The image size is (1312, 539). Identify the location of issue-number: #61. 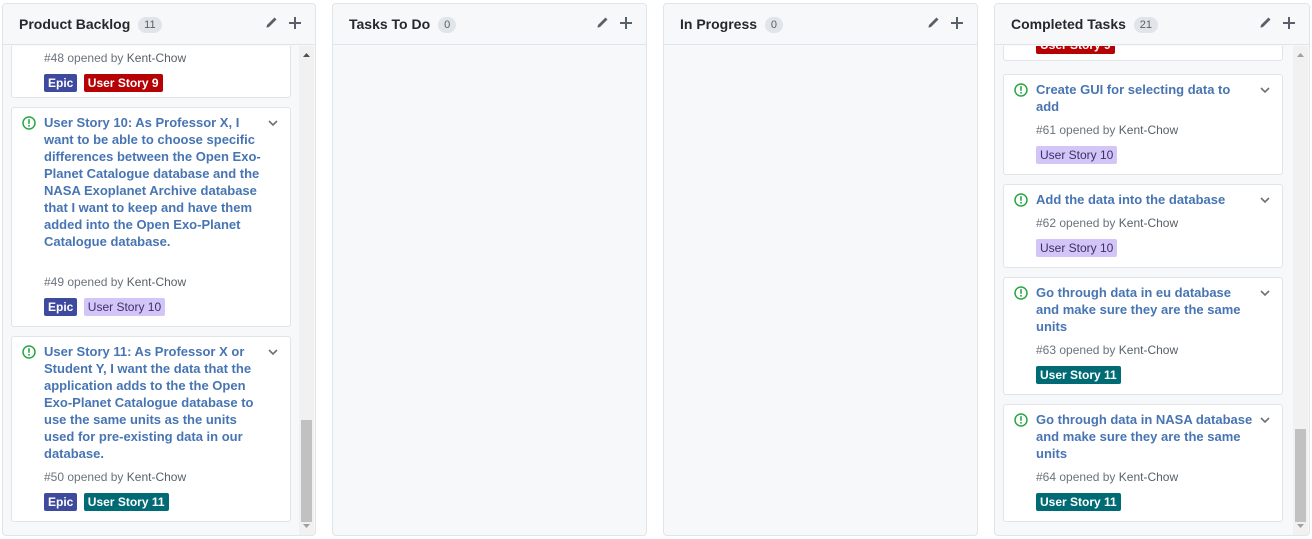
(1046, 130).